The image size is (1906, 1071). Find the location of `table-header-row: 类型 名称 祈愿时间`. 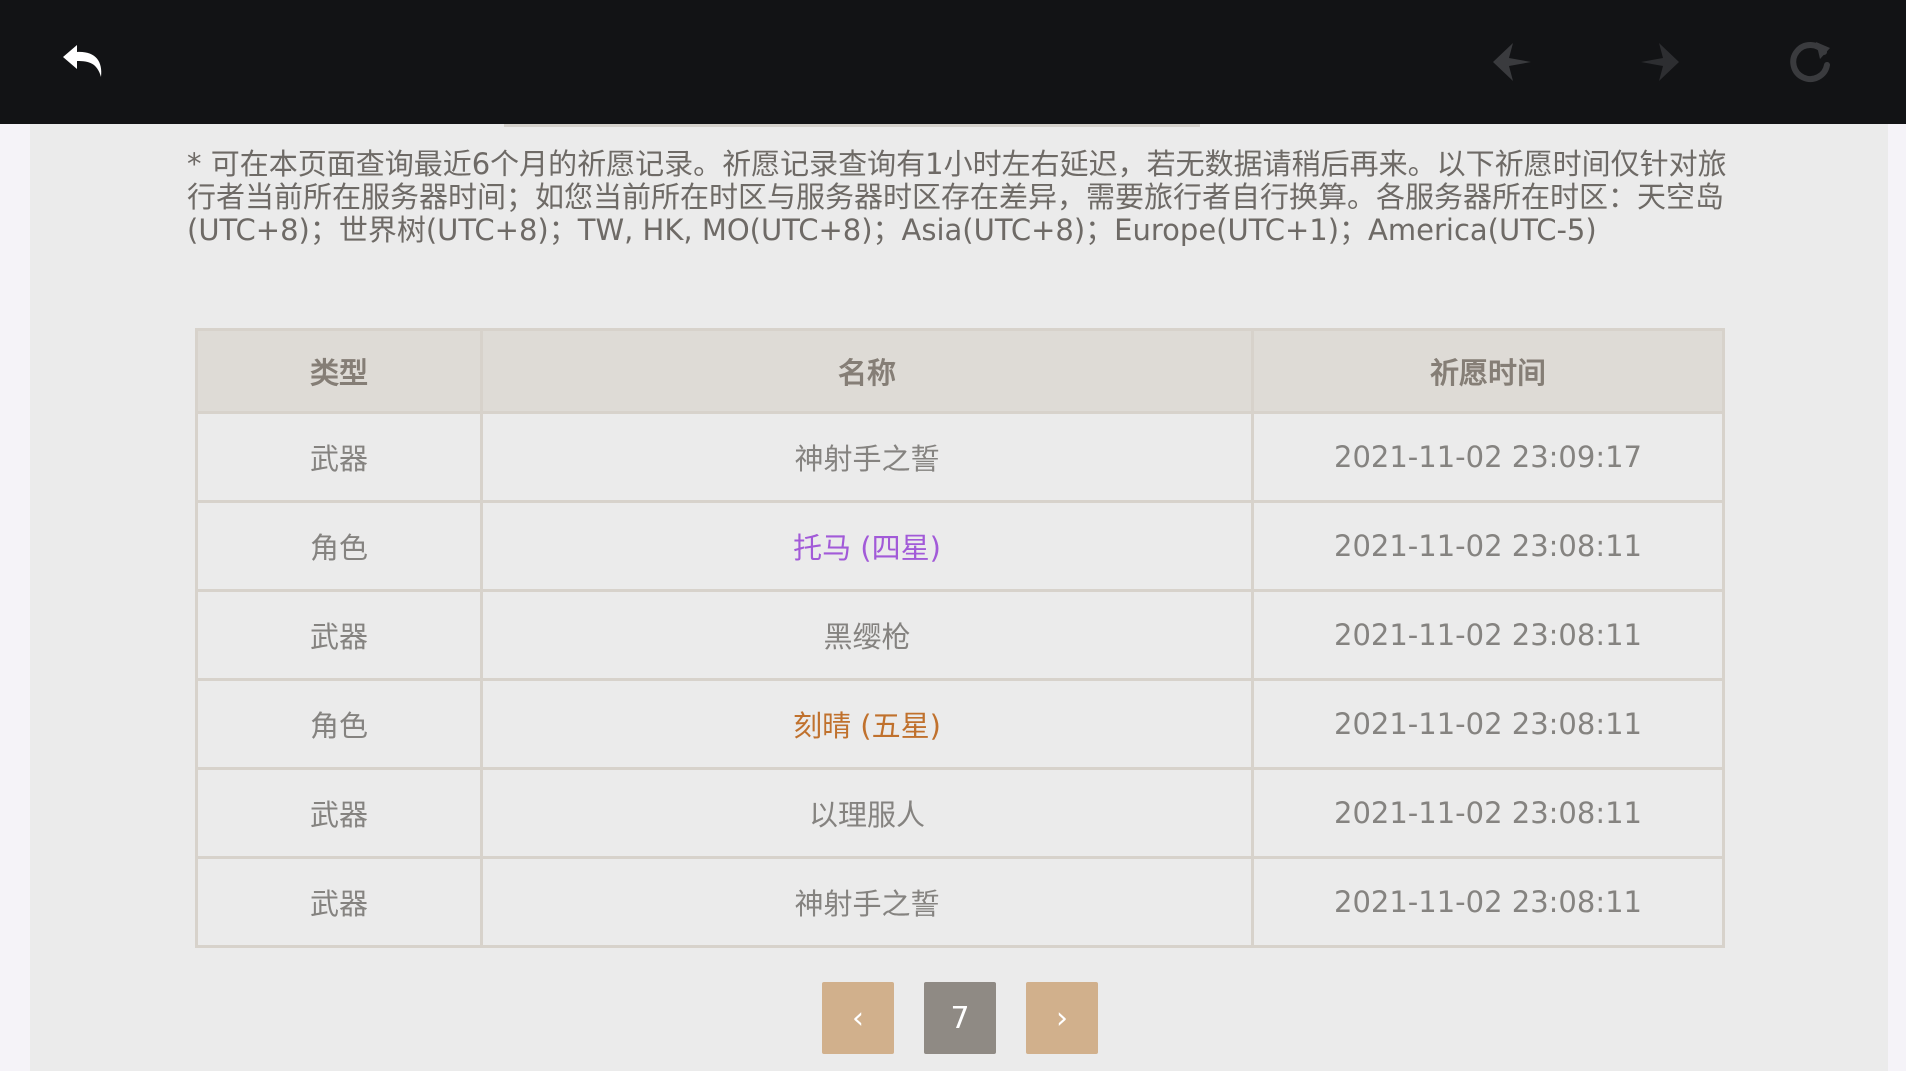

table-header-row: 类型 名称 祈愿时间 is located at coordinates (960, 371).